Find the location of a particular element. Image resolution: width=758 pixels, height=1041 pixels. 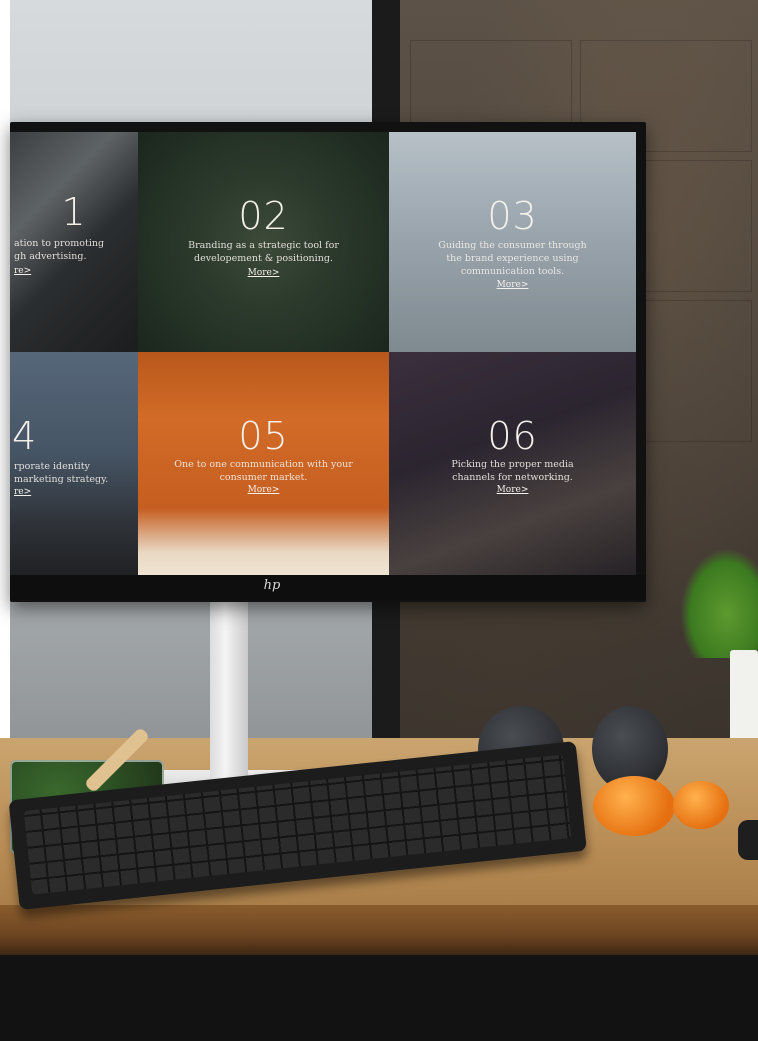

tile-number: 05 is located at coordinates (263, 436).